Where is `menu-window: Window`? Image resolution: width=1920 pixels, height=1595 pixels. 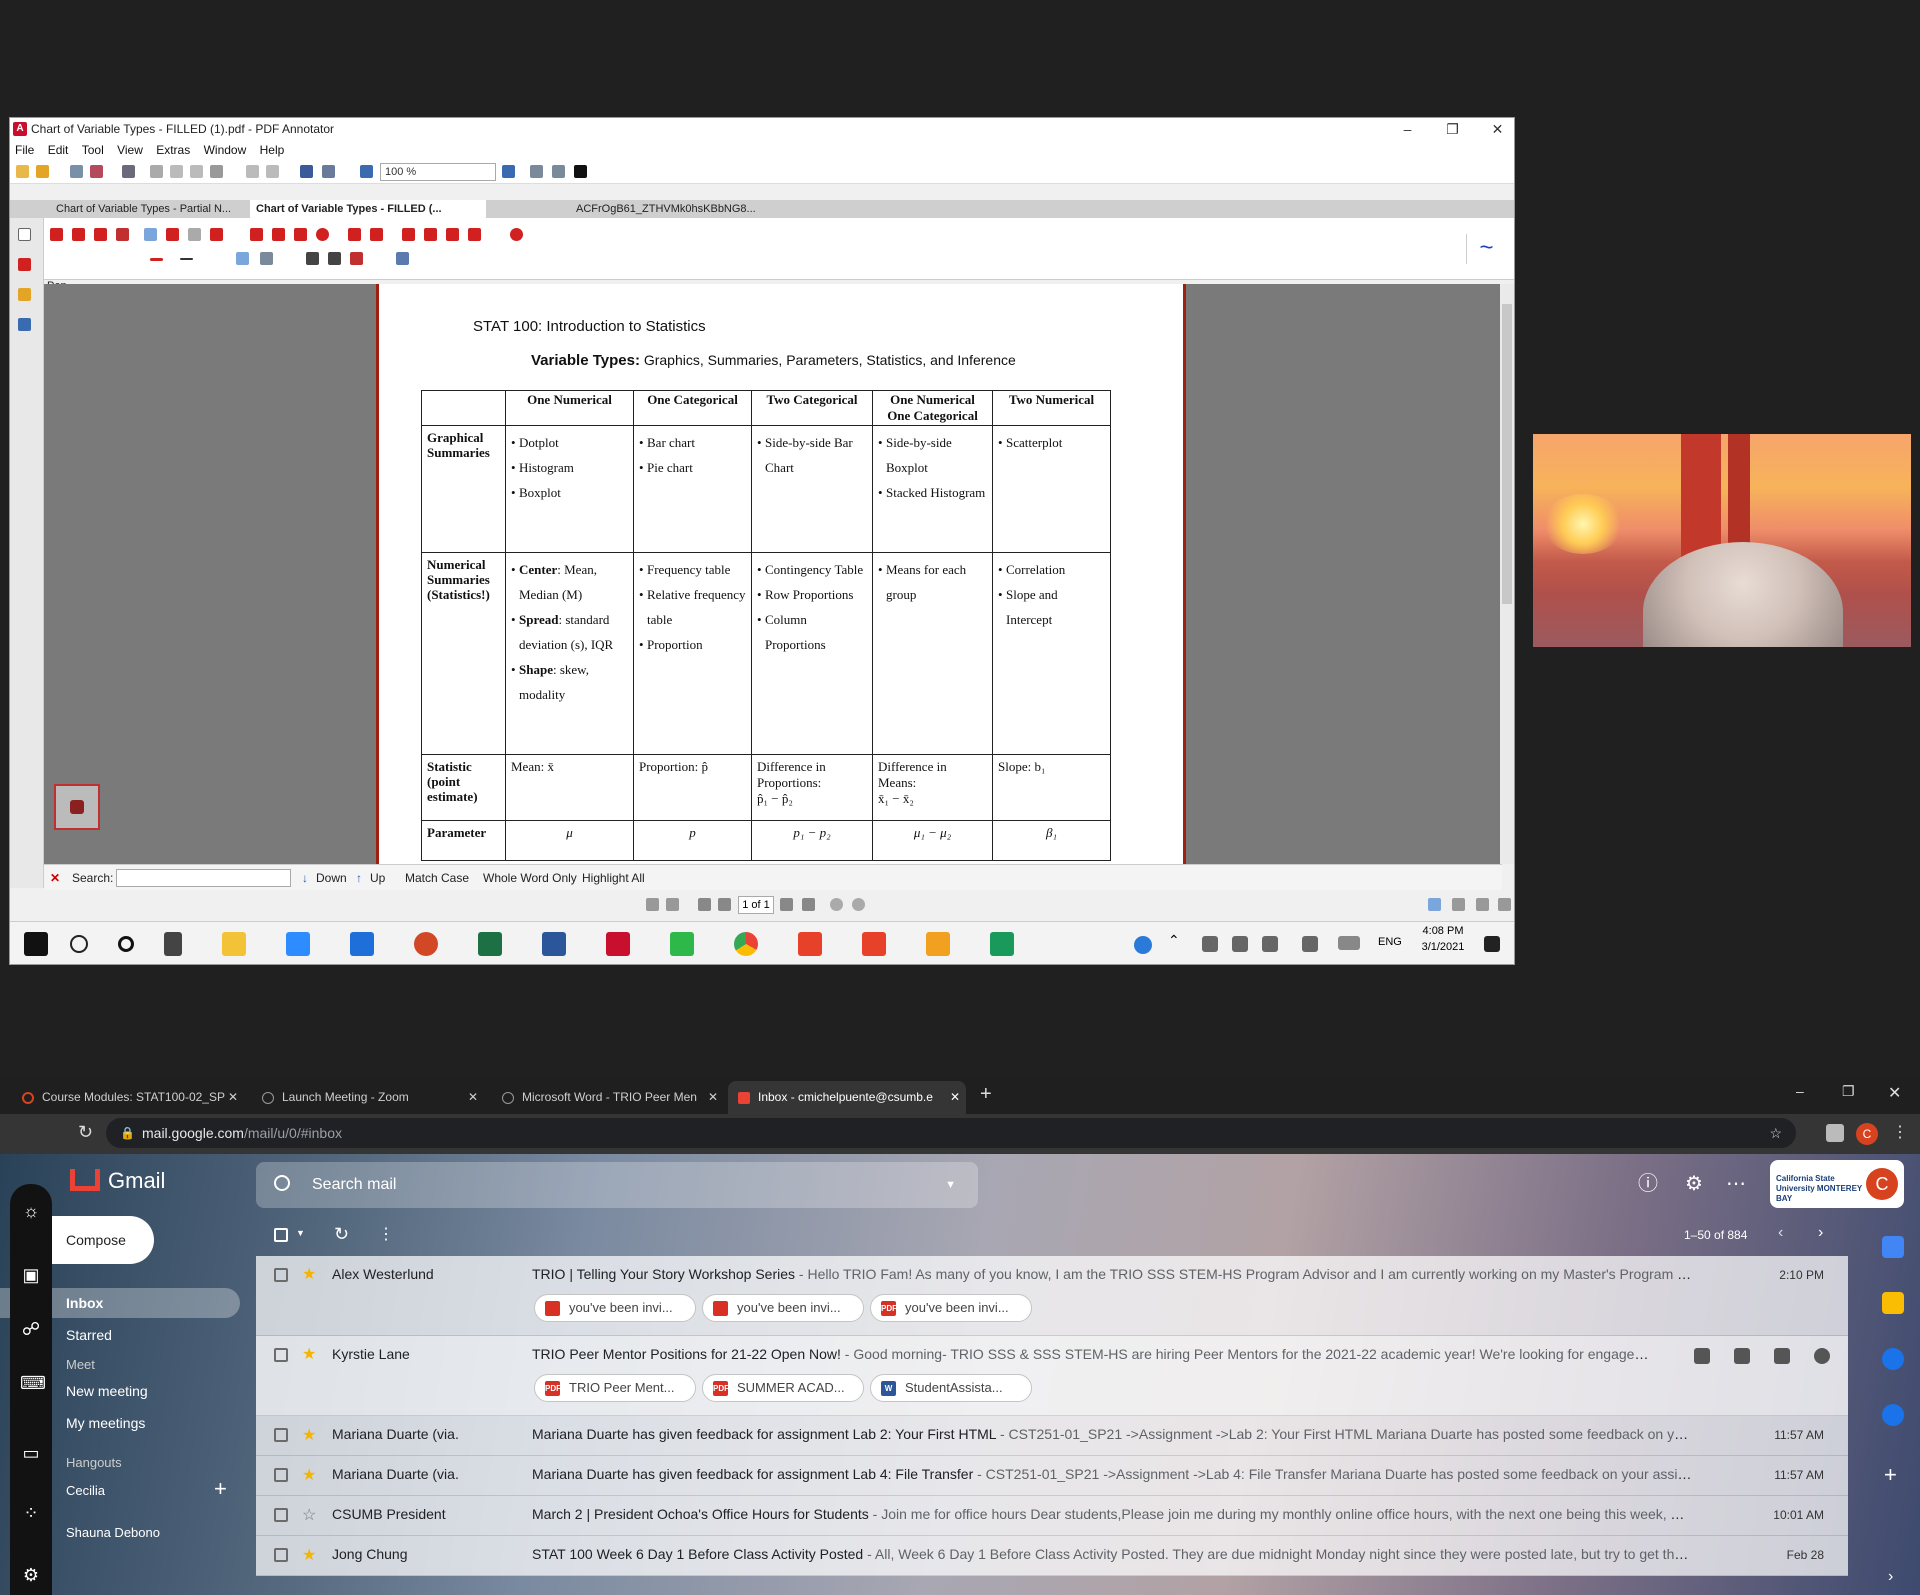
menu-window: Window is located at coordinates (225, 150).